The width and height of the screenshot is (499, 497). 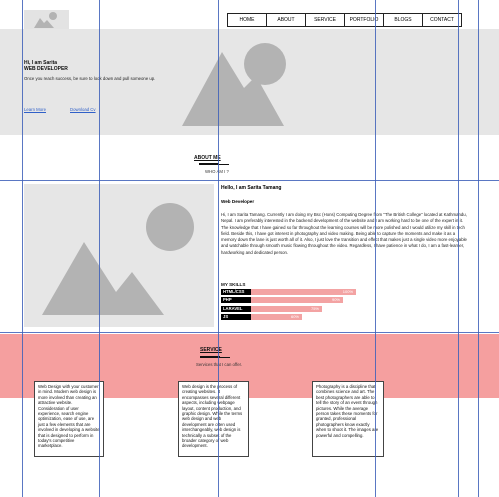 I want to click on skills-title: MY SKILLS, so click(x=233, y=284).